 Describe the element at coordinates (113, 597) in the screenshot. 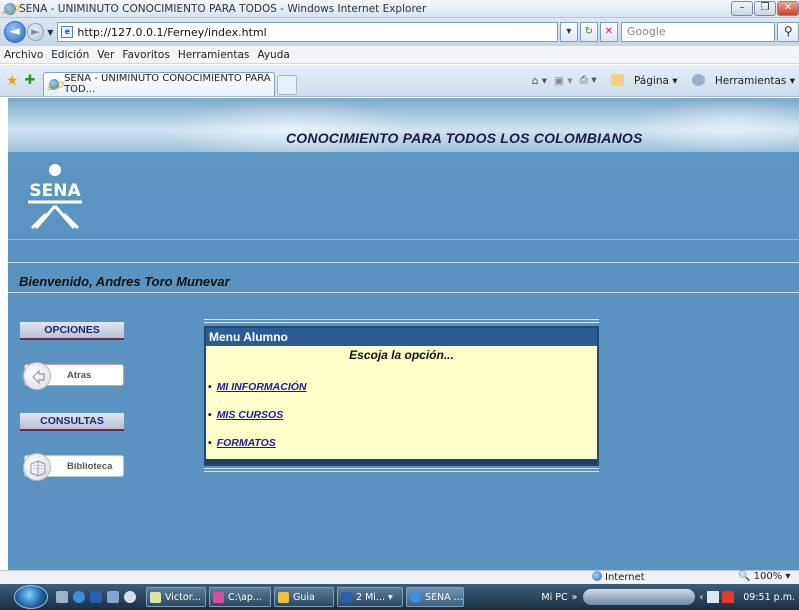

I see `switch-windows-icon` at that location.